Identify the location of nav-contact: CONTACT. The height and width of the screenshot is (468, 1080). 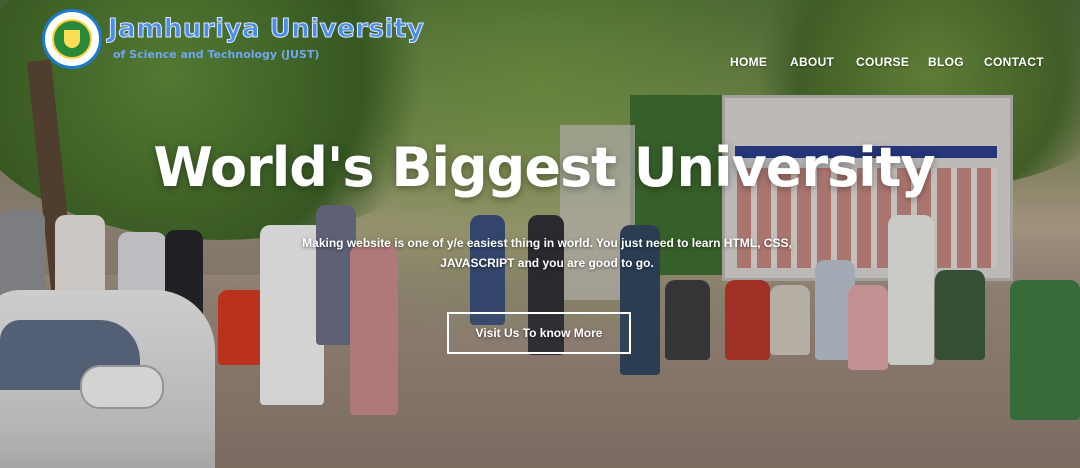
(1014, 62).